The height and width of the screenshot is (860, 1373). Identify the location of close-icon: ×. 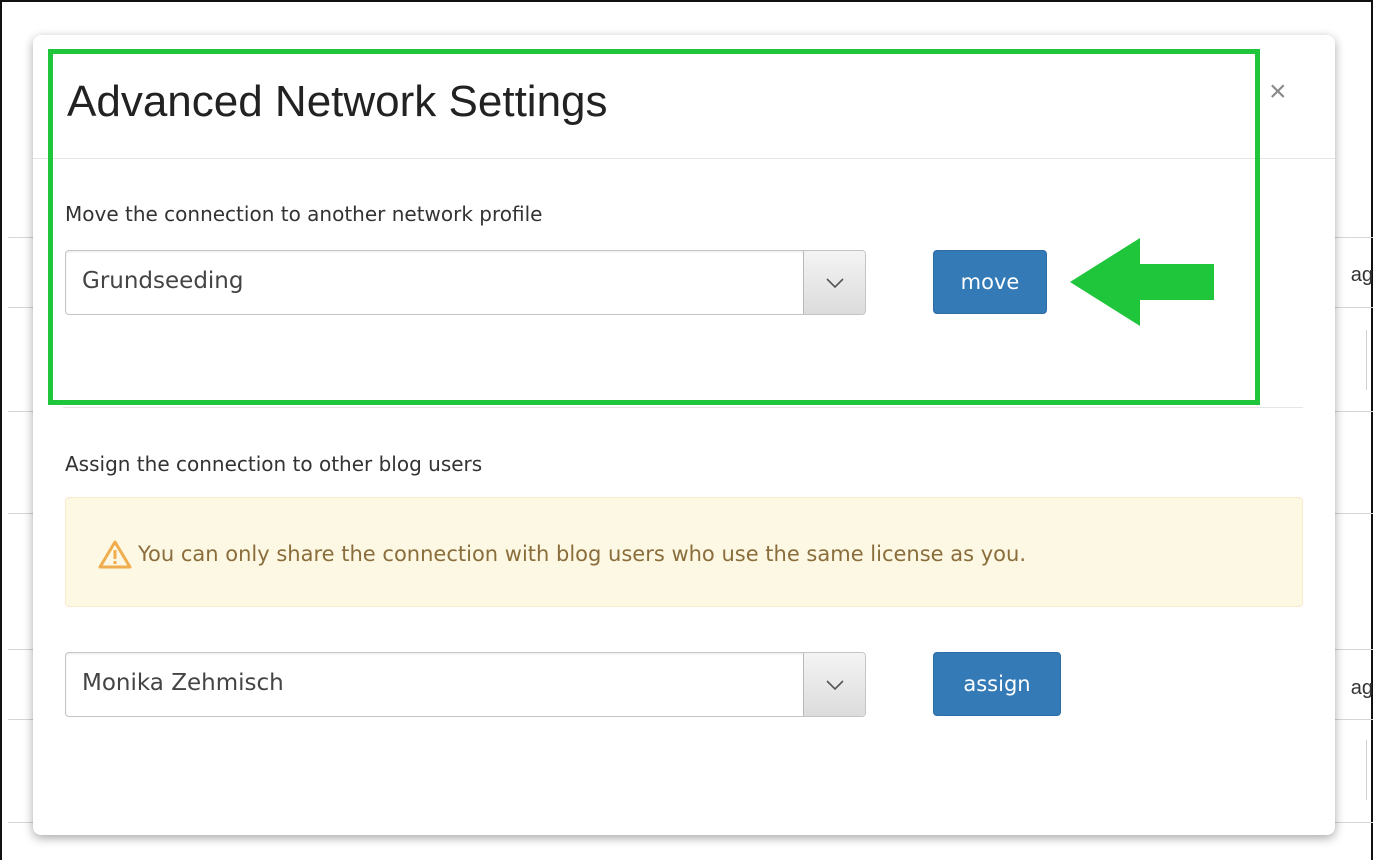
(1278, 92).